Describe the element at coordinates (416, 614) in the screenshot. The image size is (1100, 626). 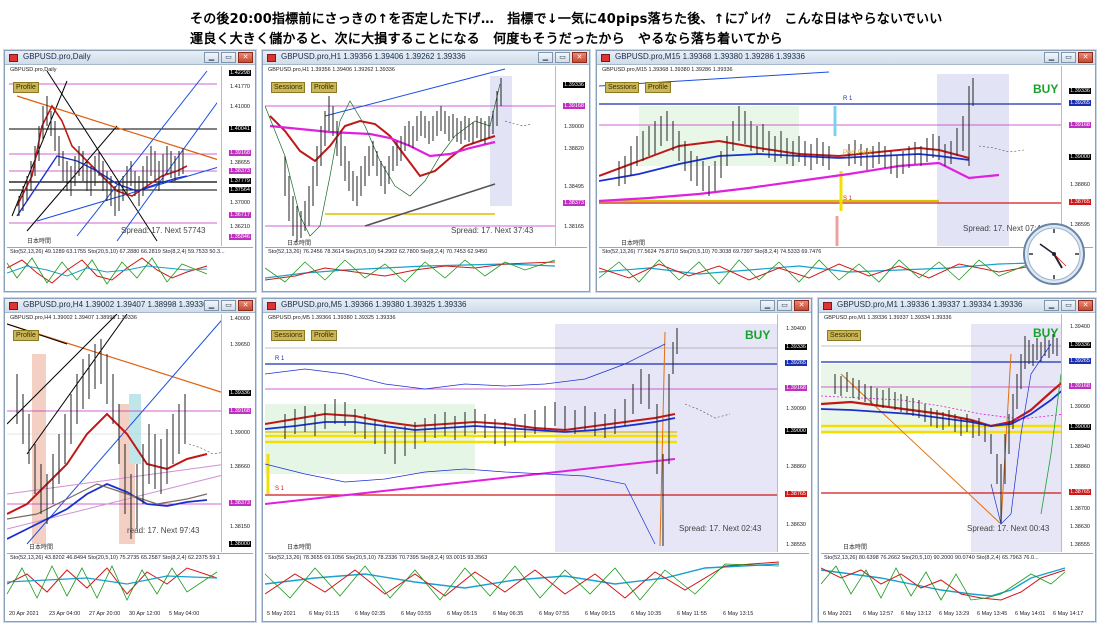
I see `time-tick: 6 May 03:55` at that location.